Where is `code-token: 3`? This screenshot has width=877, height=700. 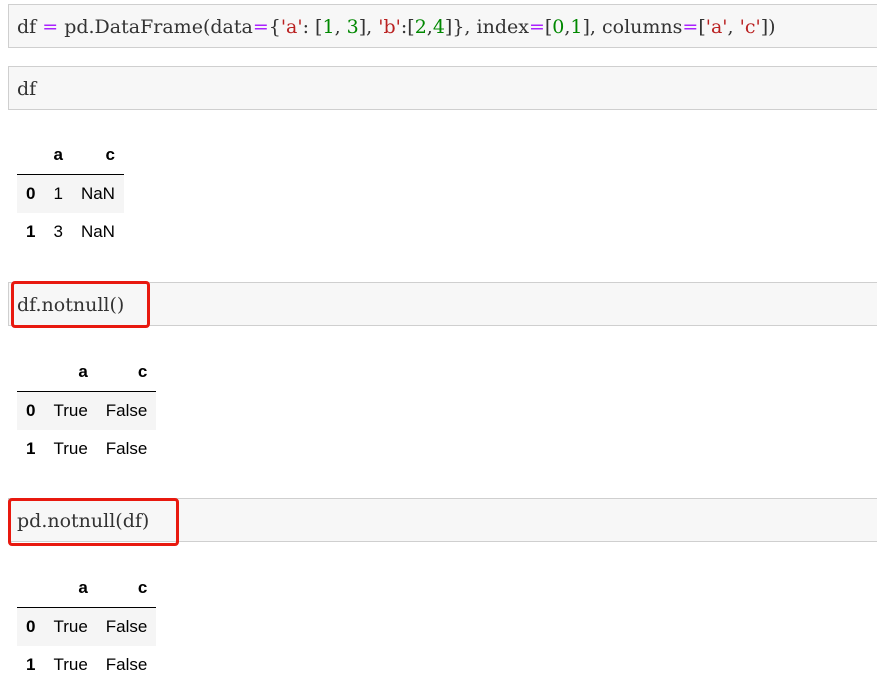
code-token: 3 is located at coordinates (352, 27).